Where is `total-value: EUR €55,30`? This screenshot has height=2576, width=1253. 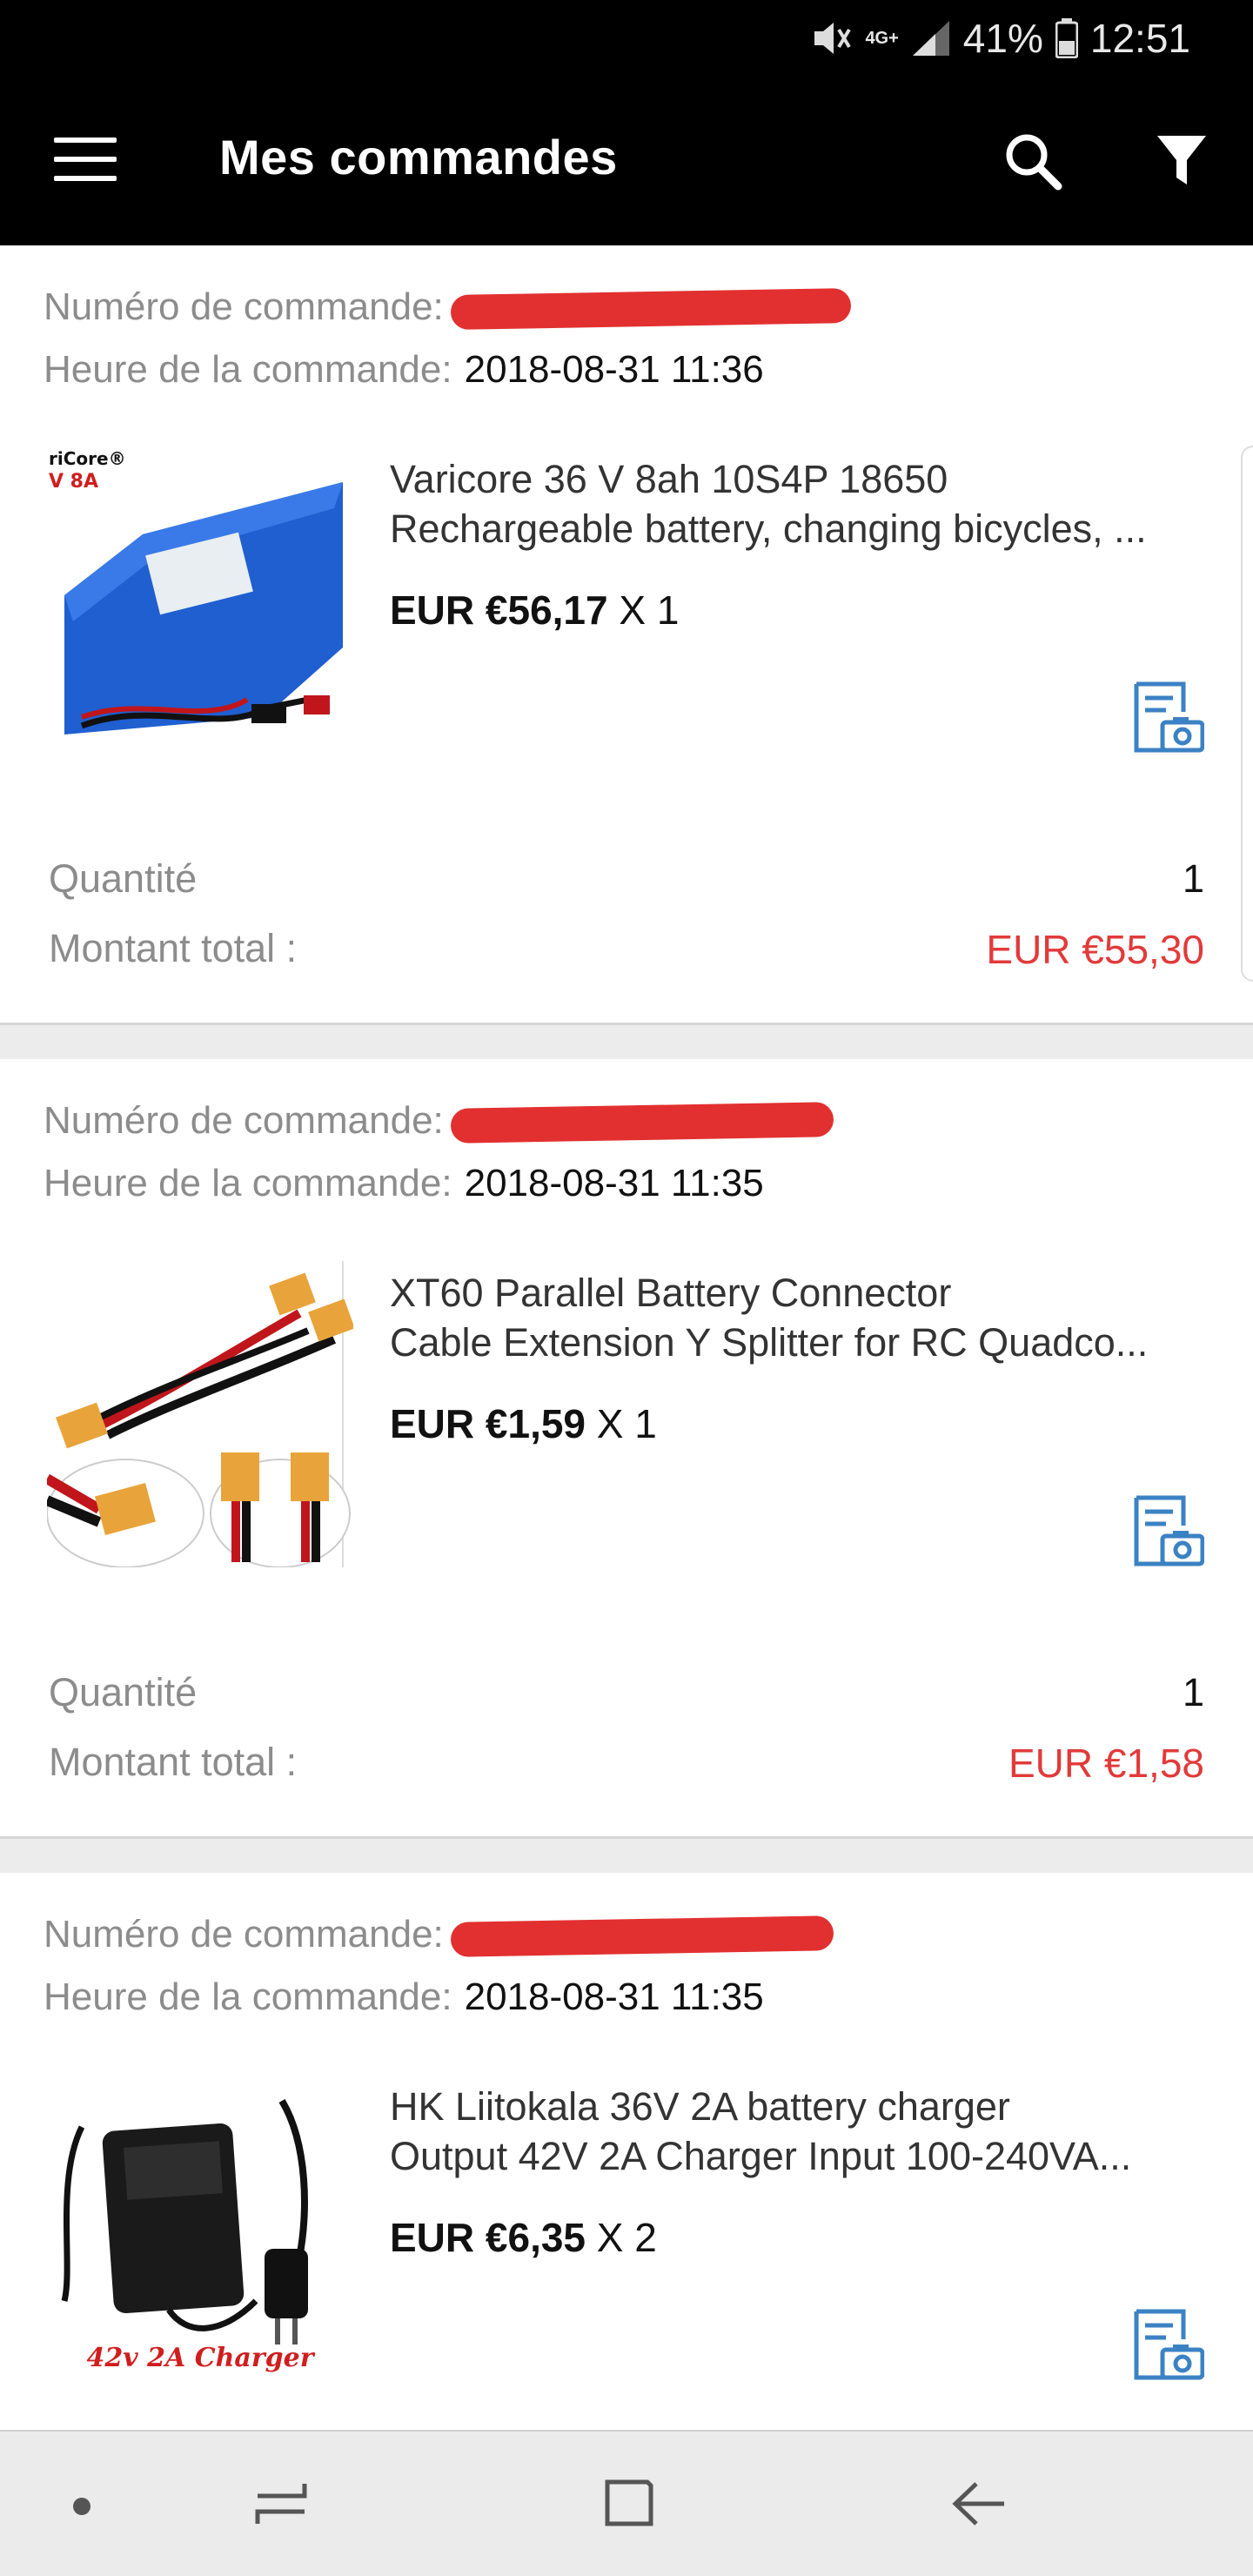
total-value: EUR €55,30 is located at coordinates (1095, 950).